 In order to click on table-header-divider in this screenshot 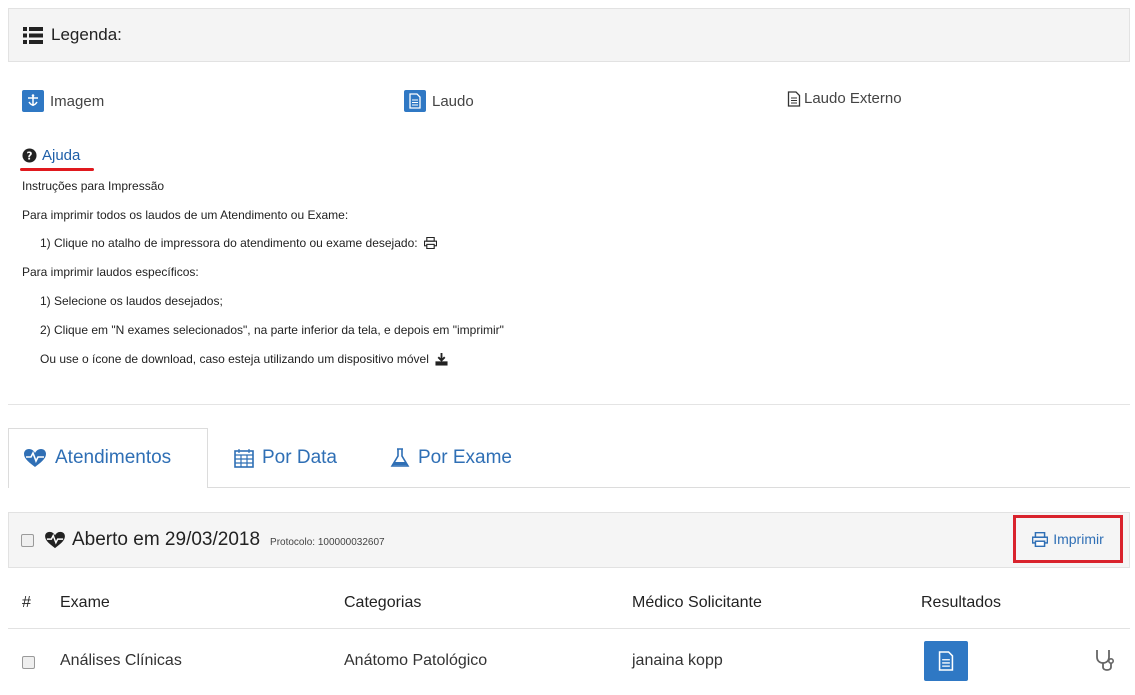, I will do `click(569, 628)`.